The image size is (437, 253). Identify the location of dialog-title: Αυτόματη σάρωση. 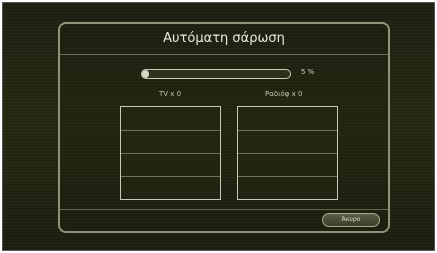
(224, 38).